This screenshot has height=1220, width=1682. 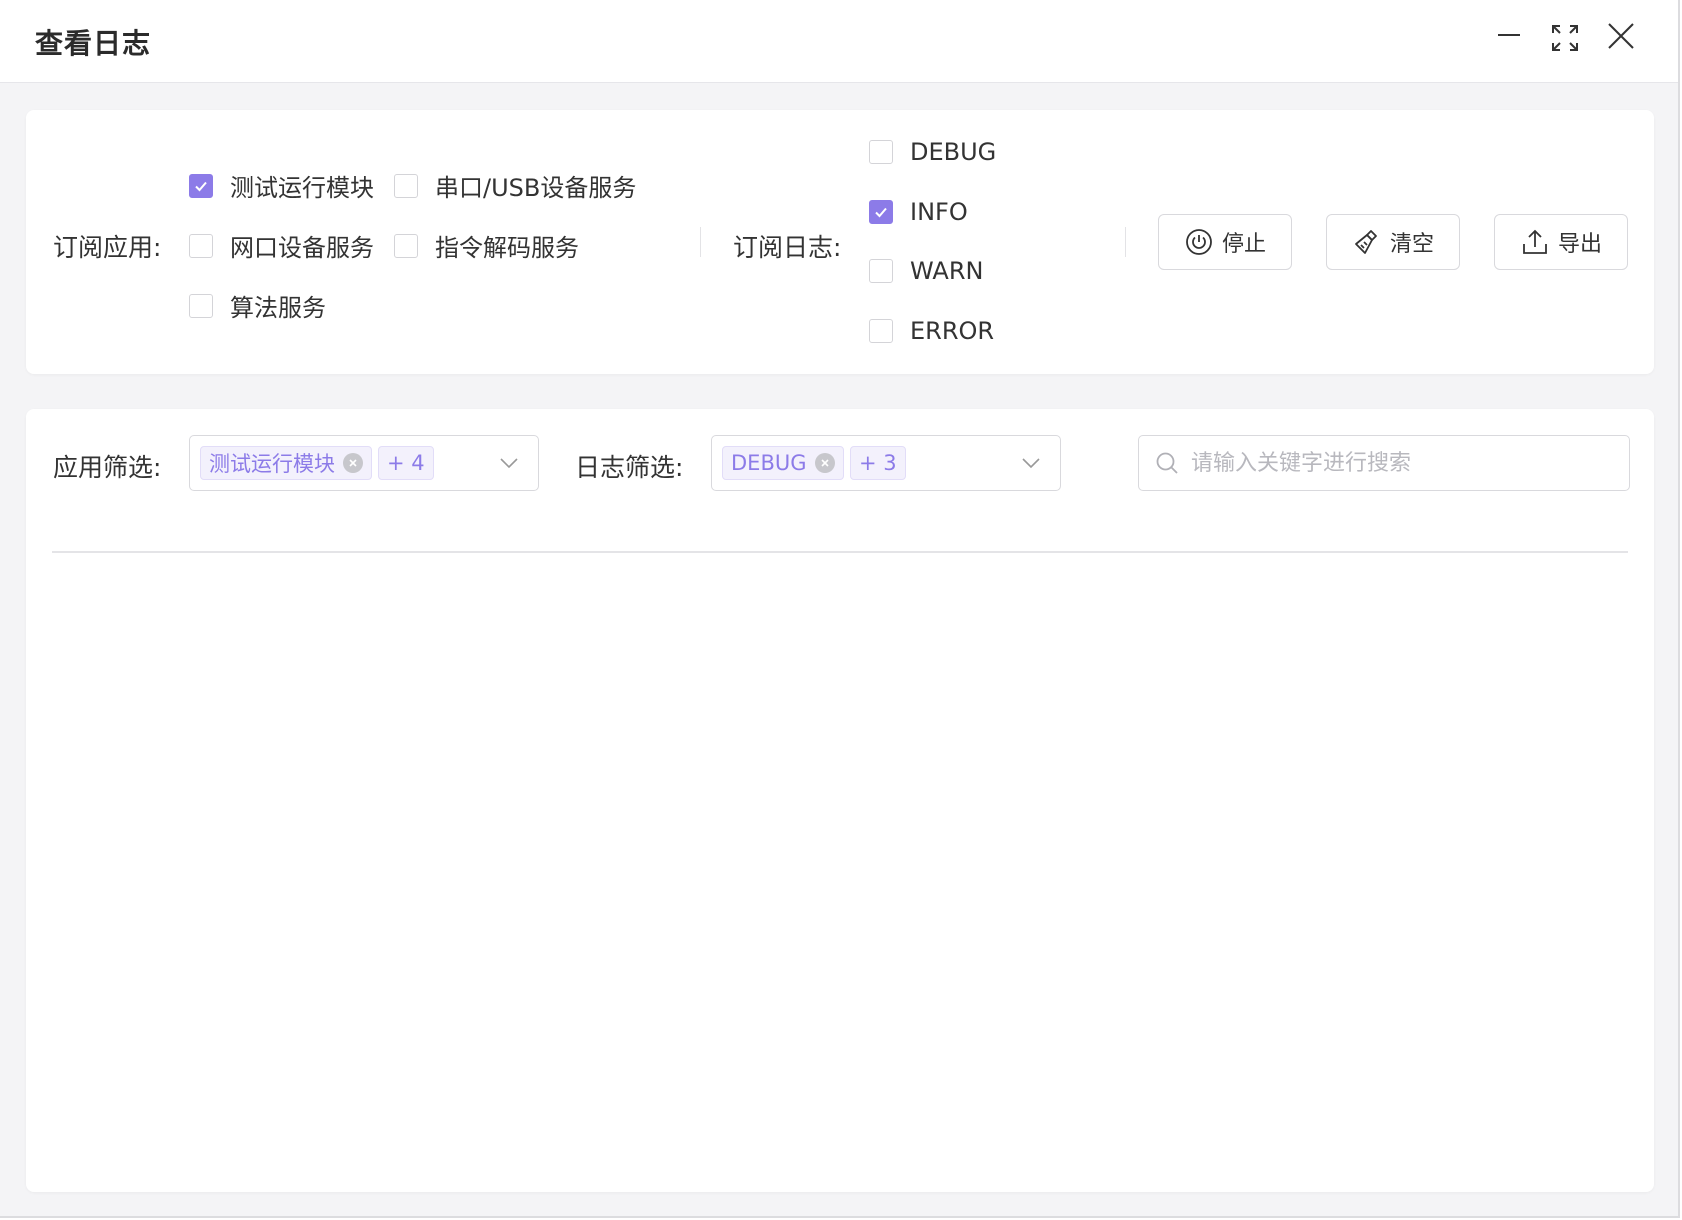 I want to click on close-button, so click(x=1621, y=38).